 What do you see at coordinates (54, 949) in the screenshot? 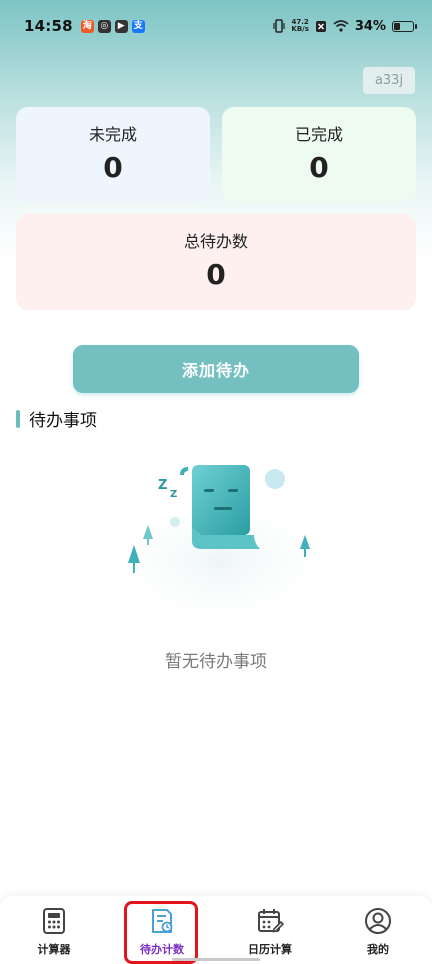
I see `nav-label-calculator: 计算器` at bounding box center [54, 949].